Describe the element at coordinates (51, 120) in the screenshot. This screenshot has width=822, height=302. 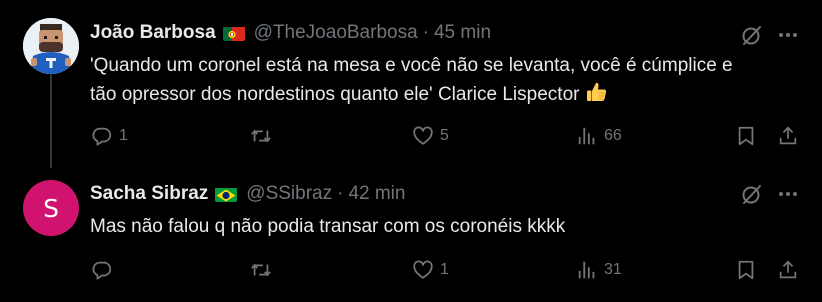
I see `thread-line` at that location.